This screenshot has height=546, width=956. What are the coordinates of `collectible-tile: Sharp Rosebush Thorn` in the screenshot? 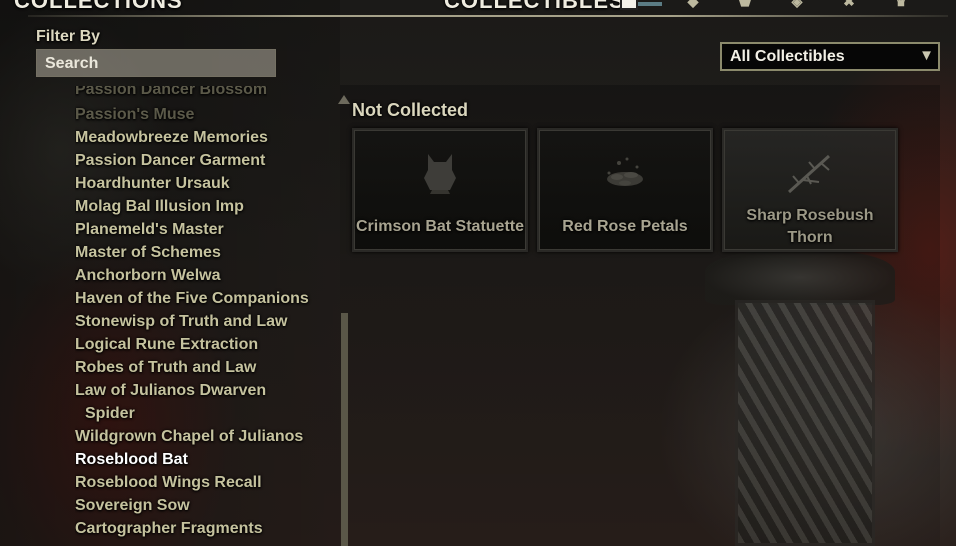 It's located at (810, 190).